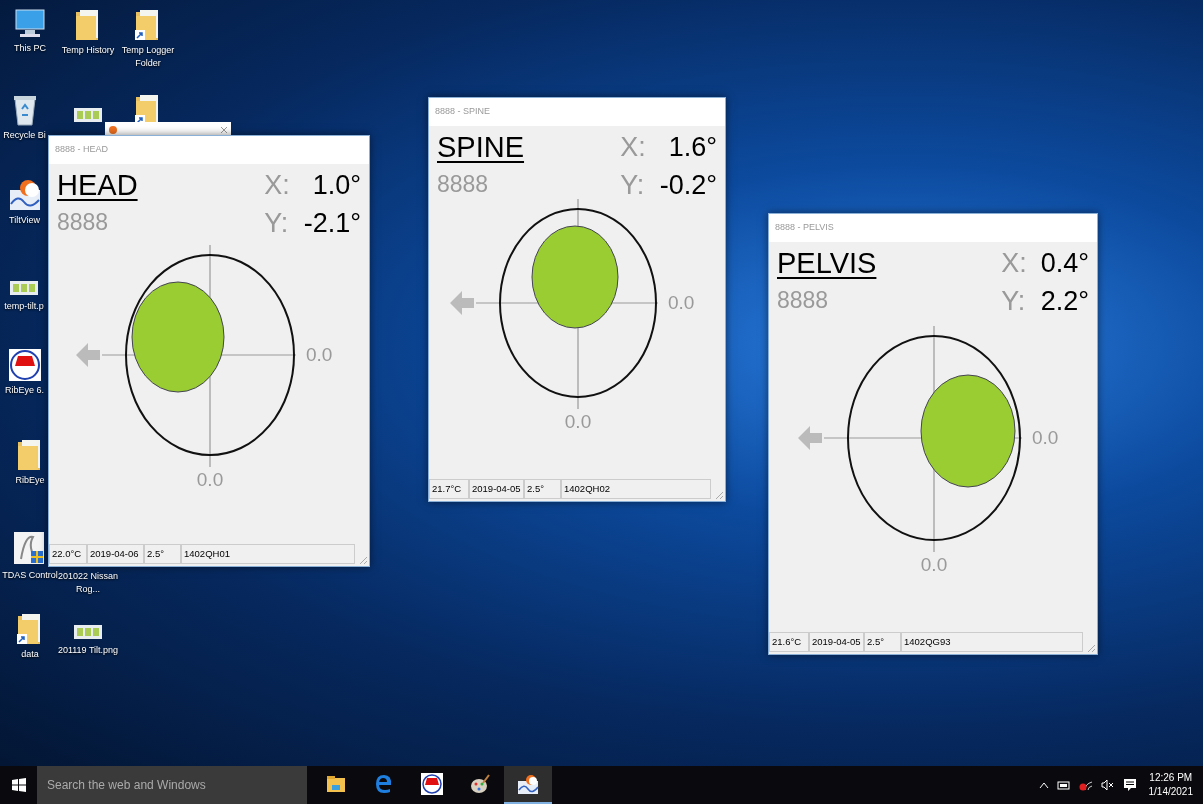 The image size is (1203, 804). Describe the element at coordinates (97, 185) in the screenshot. I see `sensor-name: HEAD` at that location.